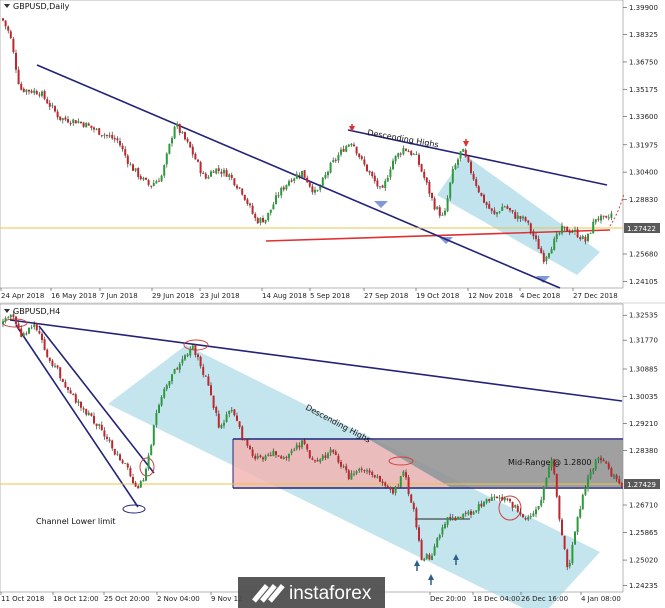 This screenshot has height=608, width=665. Describe the element at coordinates (284, 296) in the screenshot. I see `x-tick-label: 14 Aug 2018` at that location.